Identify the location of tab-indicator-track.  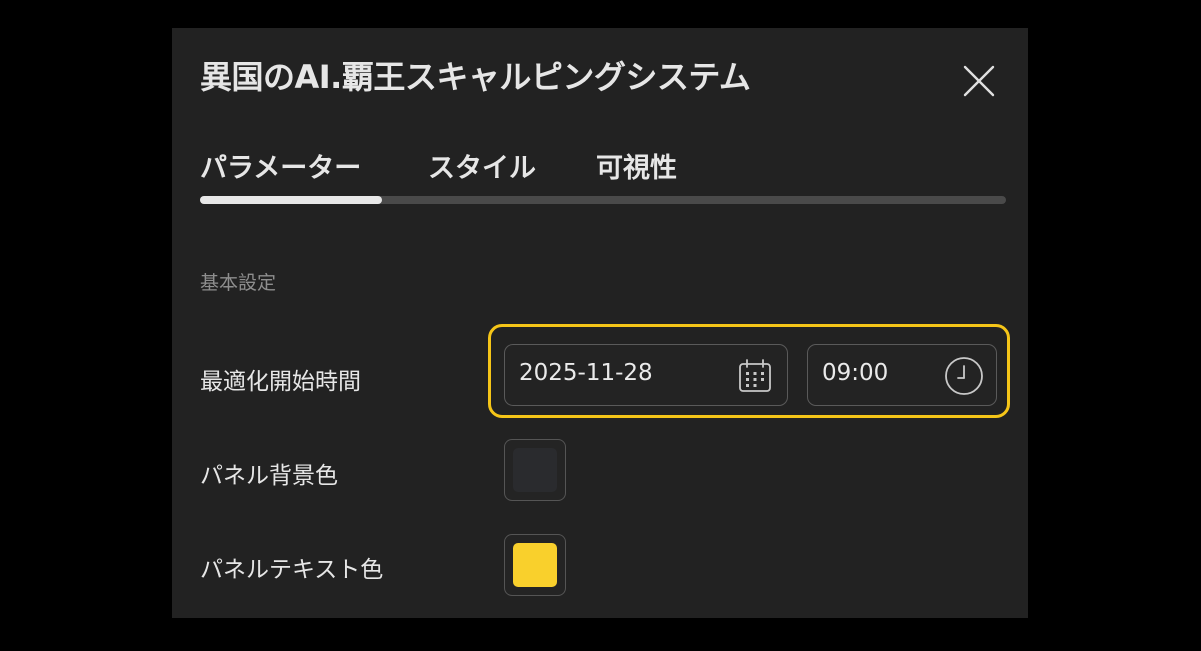
(603, 200).